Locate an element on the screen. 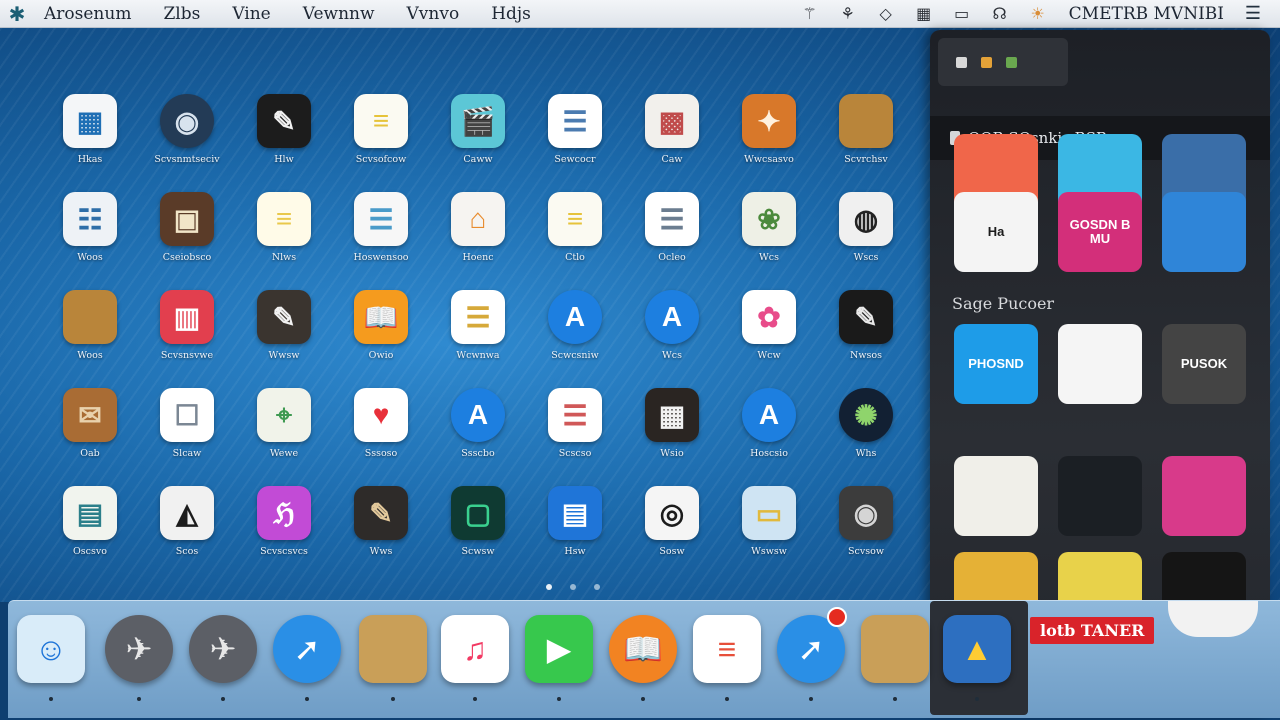  app-tile: ▦ Hkas is located at coordinates (90, 143).